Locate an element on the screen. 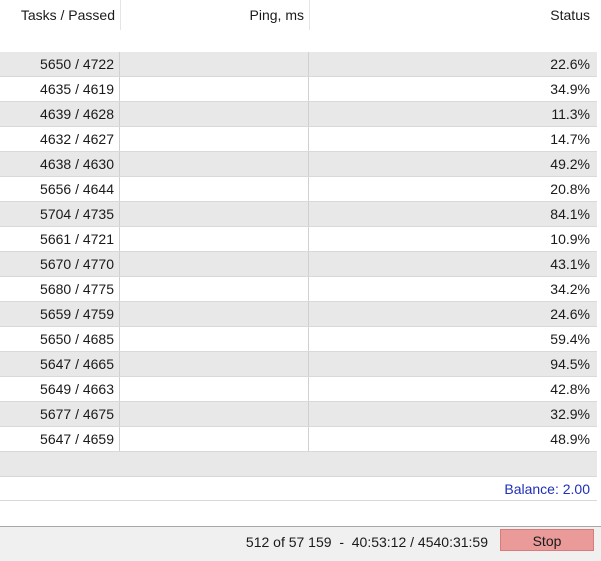 The width and height of the screenshot is (601, 561). table-row: 5670 / 4770 43.1% is located at coordinates (298, 264).